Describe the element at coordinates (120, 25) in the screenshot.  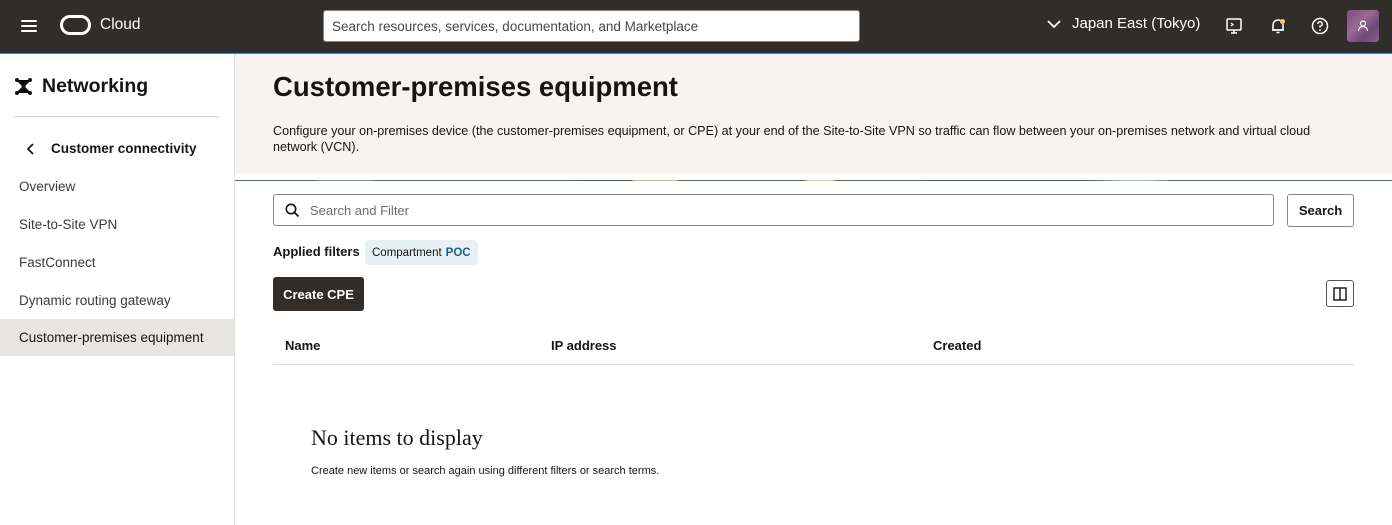
I see `brand-label: Cloud` at that location.